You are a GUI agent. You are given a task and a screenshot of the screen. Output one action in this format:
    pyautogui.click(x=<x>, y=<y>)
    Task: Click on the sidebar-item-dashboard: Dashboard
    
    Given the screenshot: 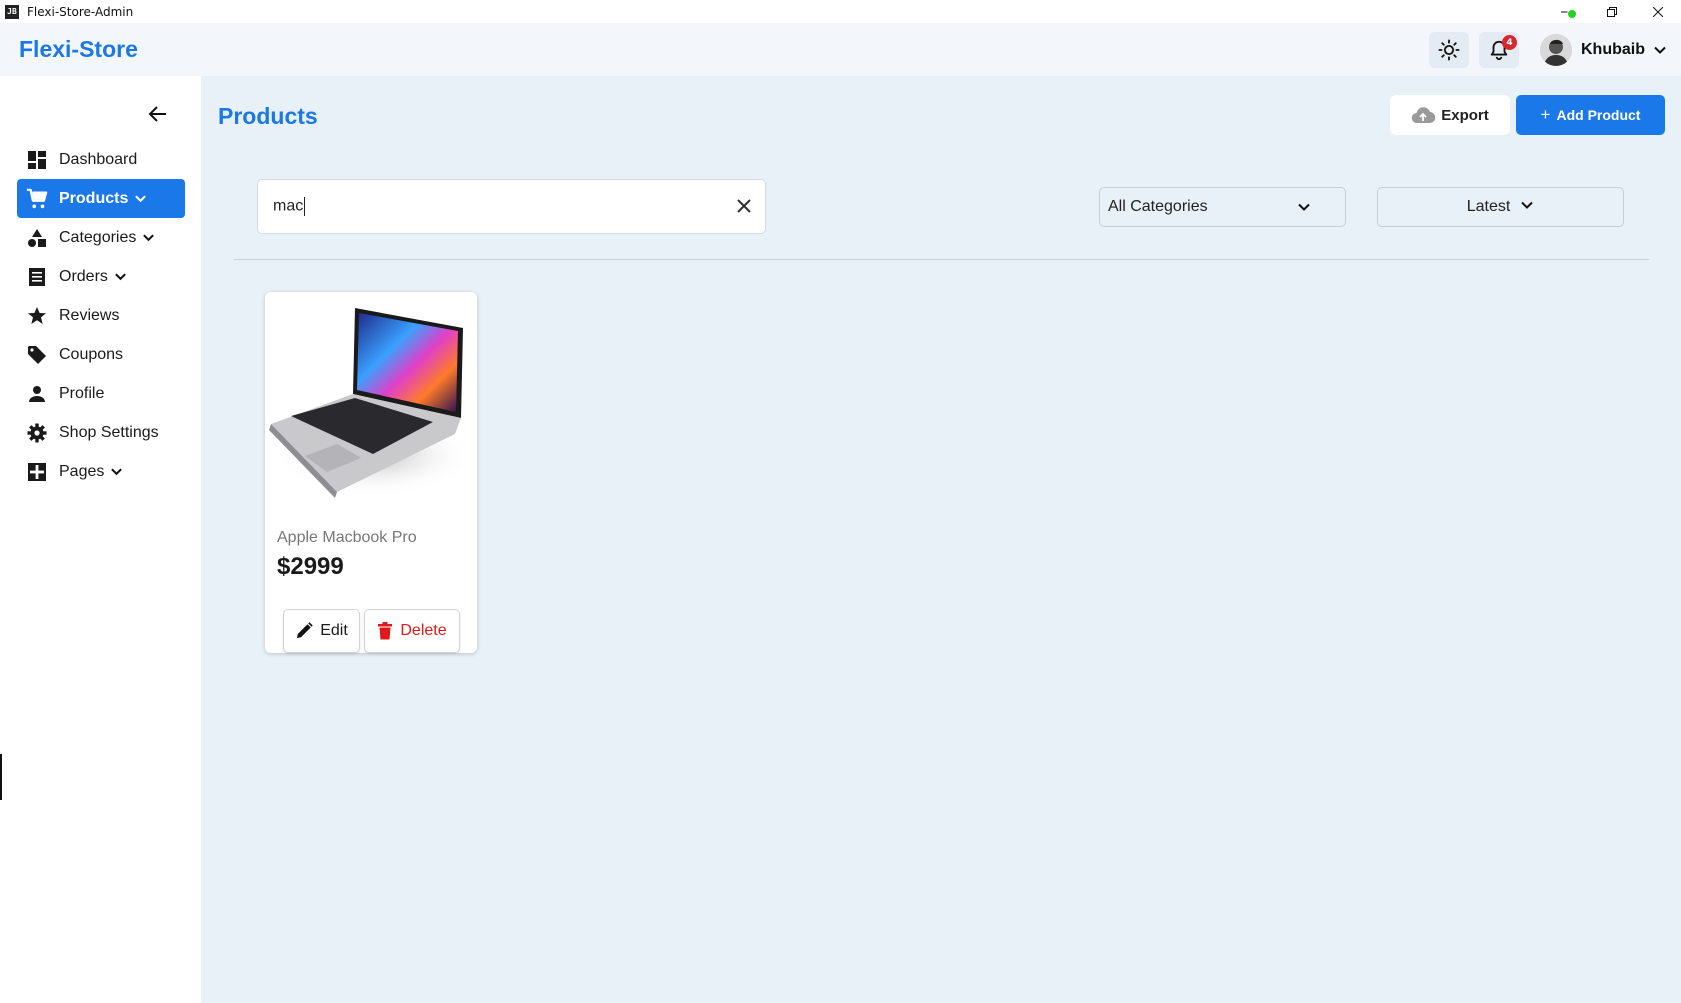 What is the action you would take?
    pyautogui.click(x=101, y=159)
    